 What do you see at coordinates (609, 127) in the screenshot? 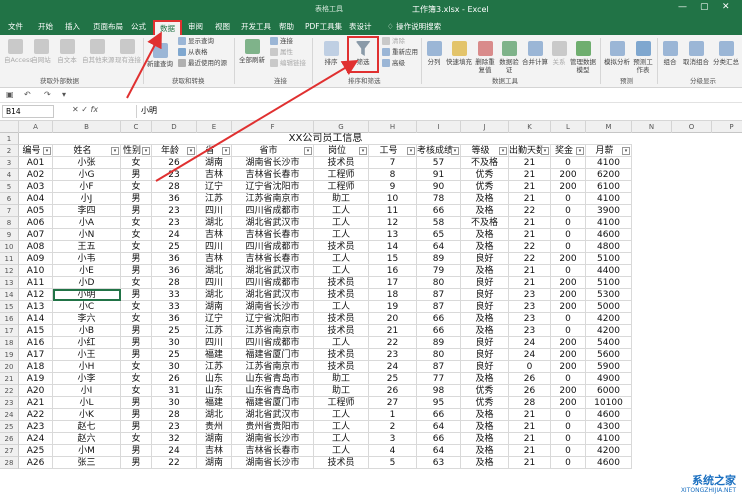
I see `column-header-m: M` at bounding box center [609, 127].